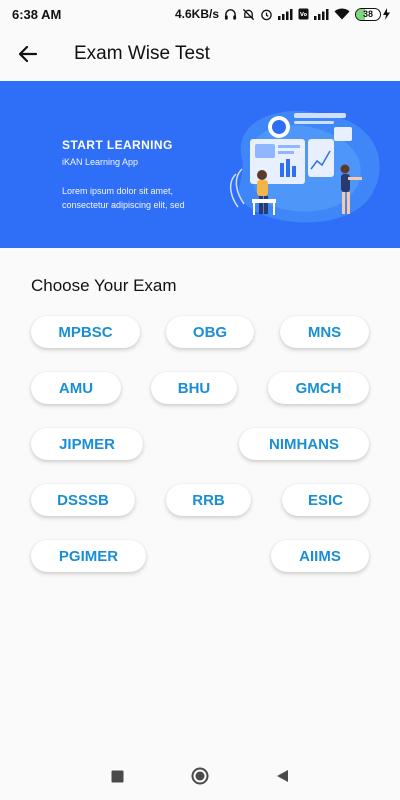 This screenshot has width=400, height=800. I want to click on headphones-icon, so click(230, 14).